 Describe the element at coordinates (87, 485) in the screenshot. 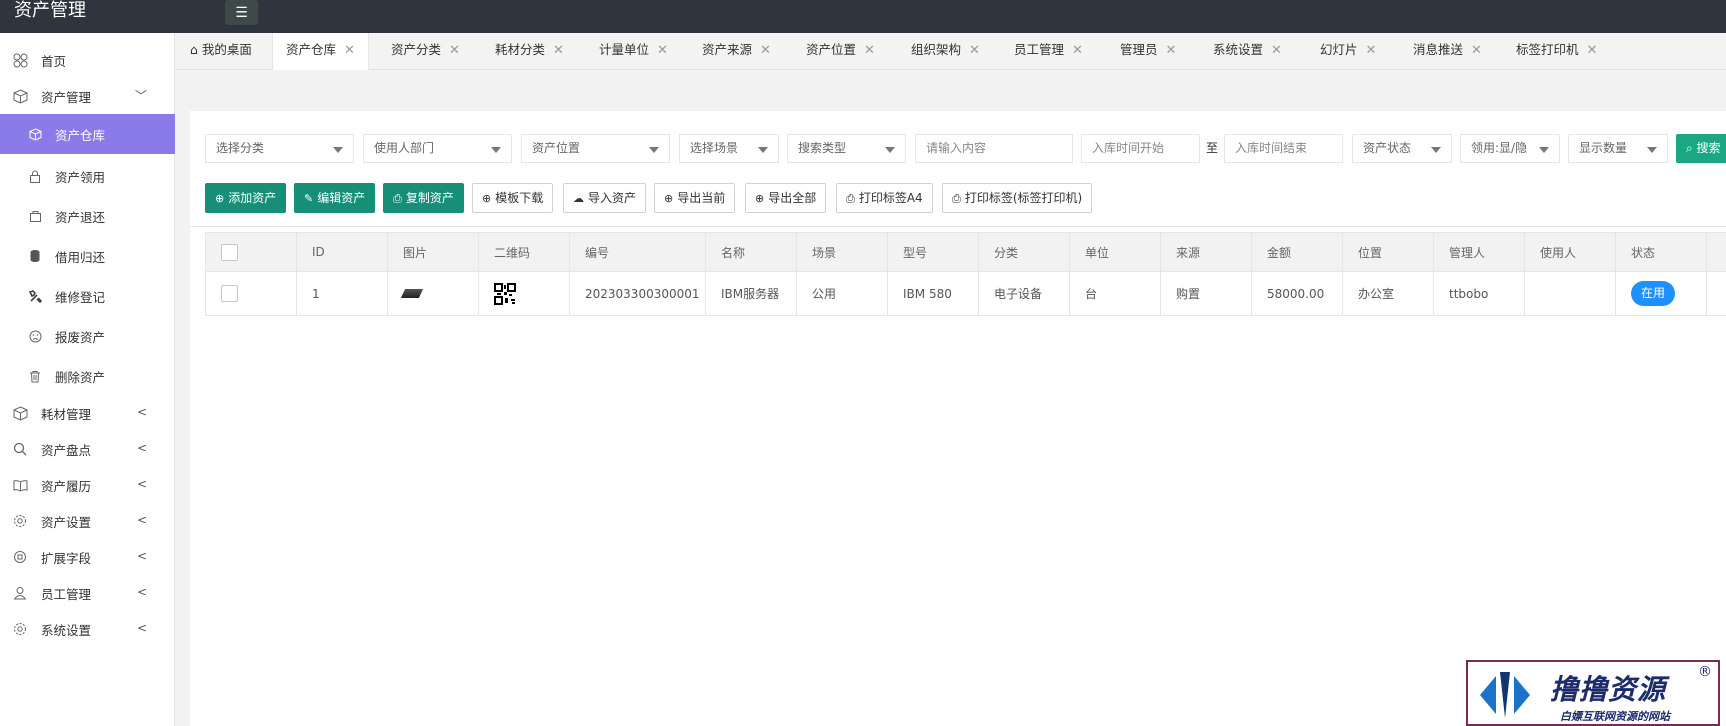

I see `sidebar-item-history: 资产履历 <` at that location.